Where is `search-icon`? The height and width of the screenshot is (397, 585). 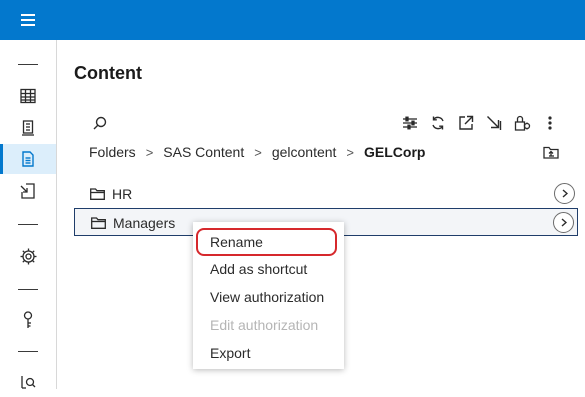 search-icon is located at coordinates (100, 123).